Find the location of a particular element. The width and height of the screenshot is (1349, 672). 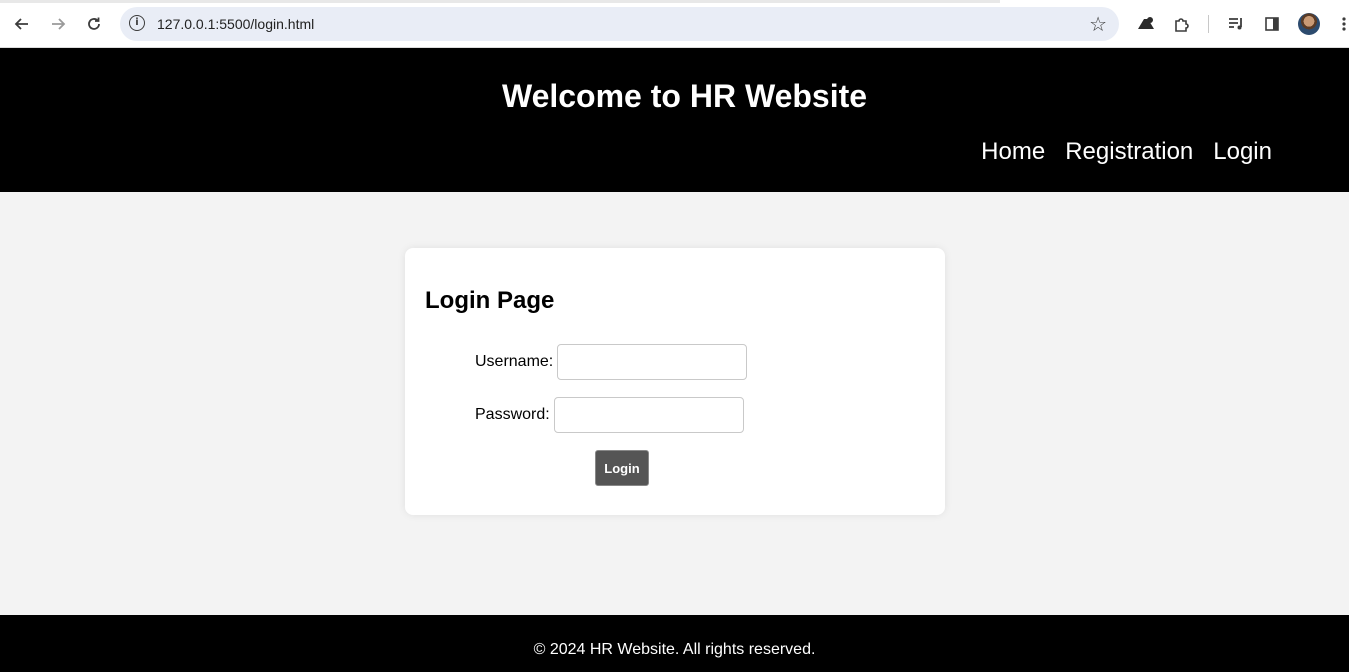

star-icon: ☆ is located at coordinates (1098, 24).